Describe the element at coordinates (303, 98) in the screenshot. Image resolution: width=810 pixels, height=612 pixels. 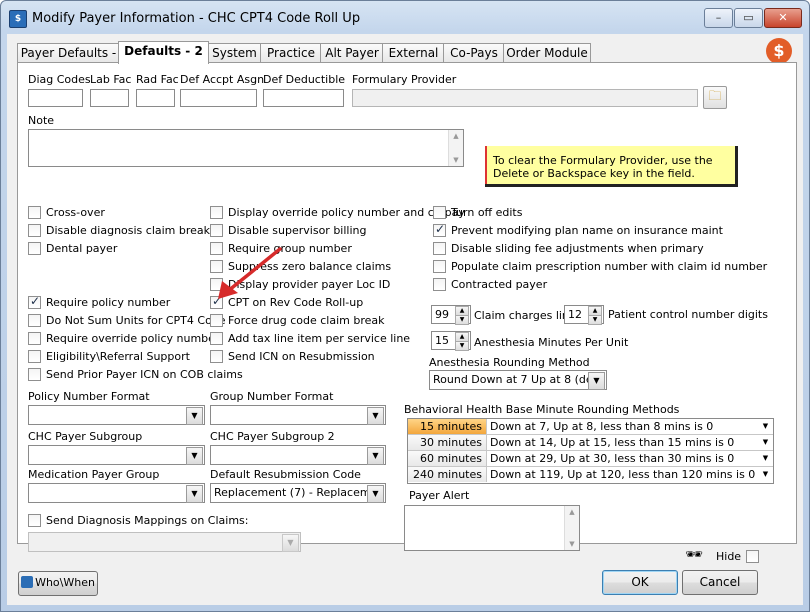
I see `def-deductible-input` at that location.